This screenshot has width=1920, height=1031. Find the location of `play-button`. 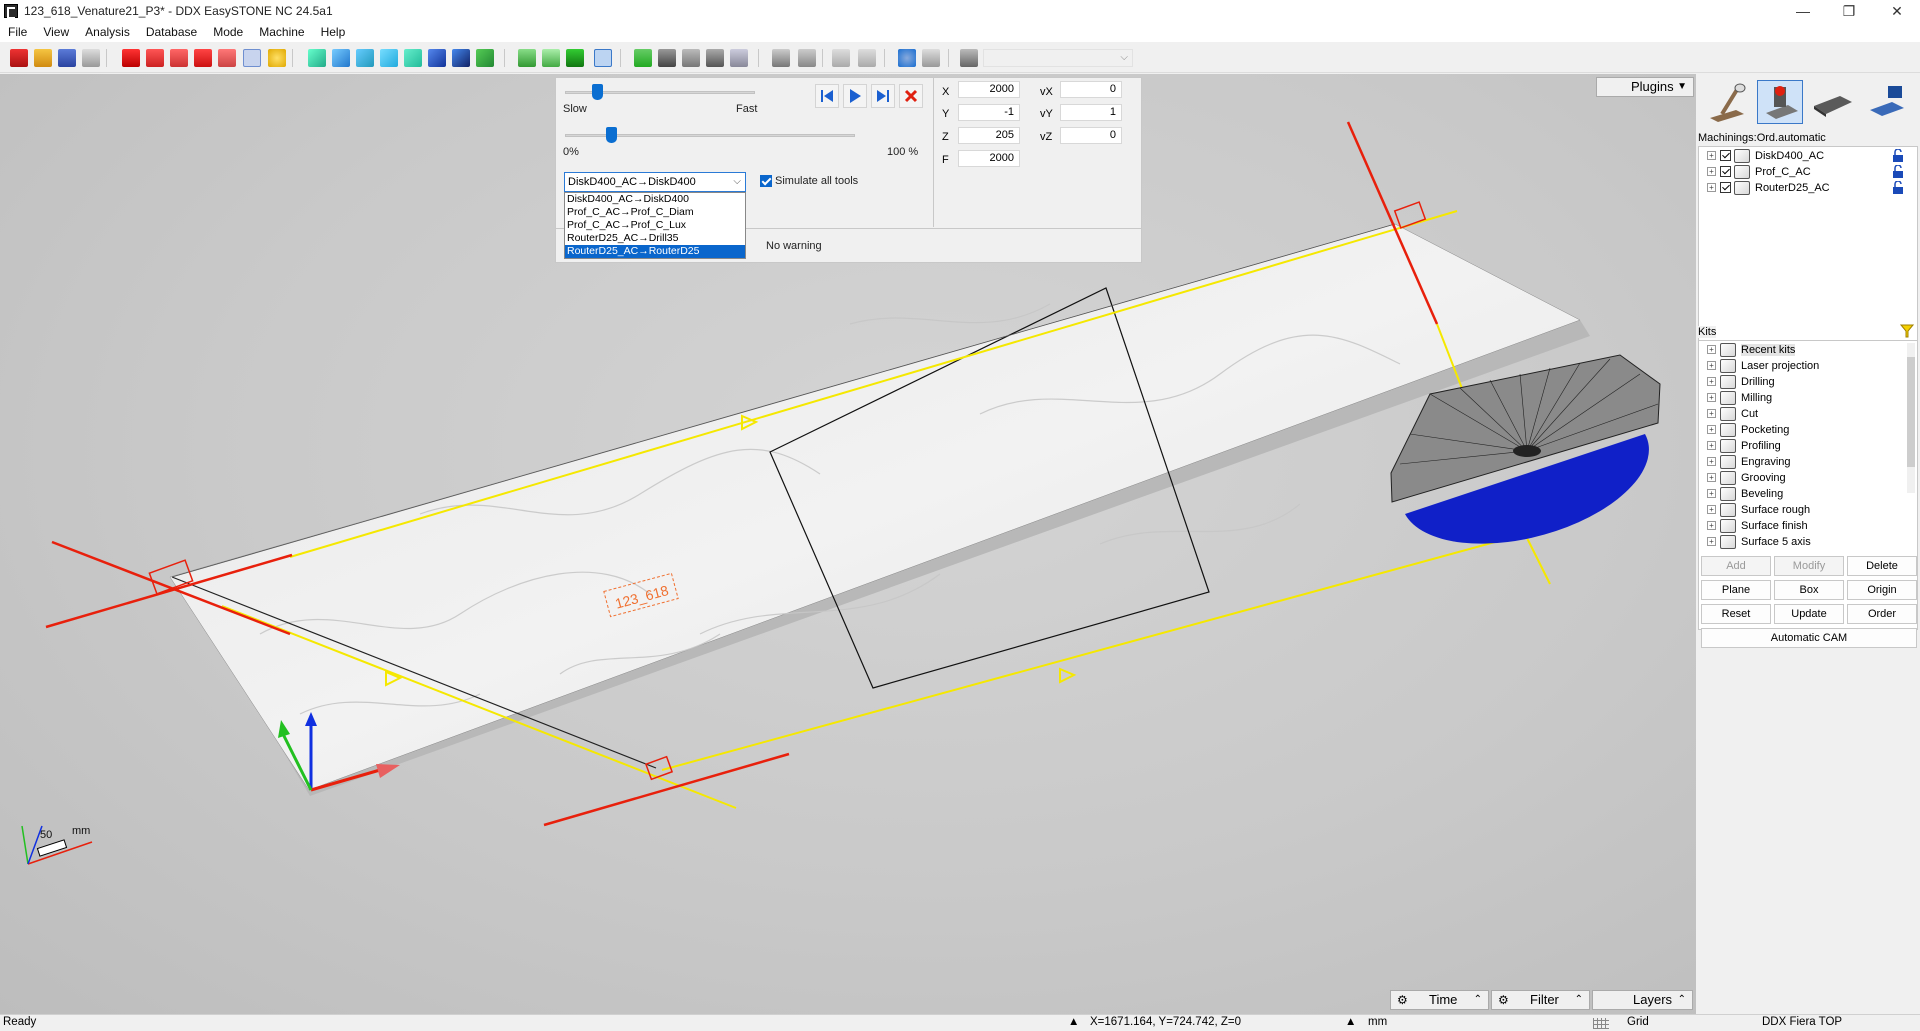

play-button is located at coordinates (855, 96).